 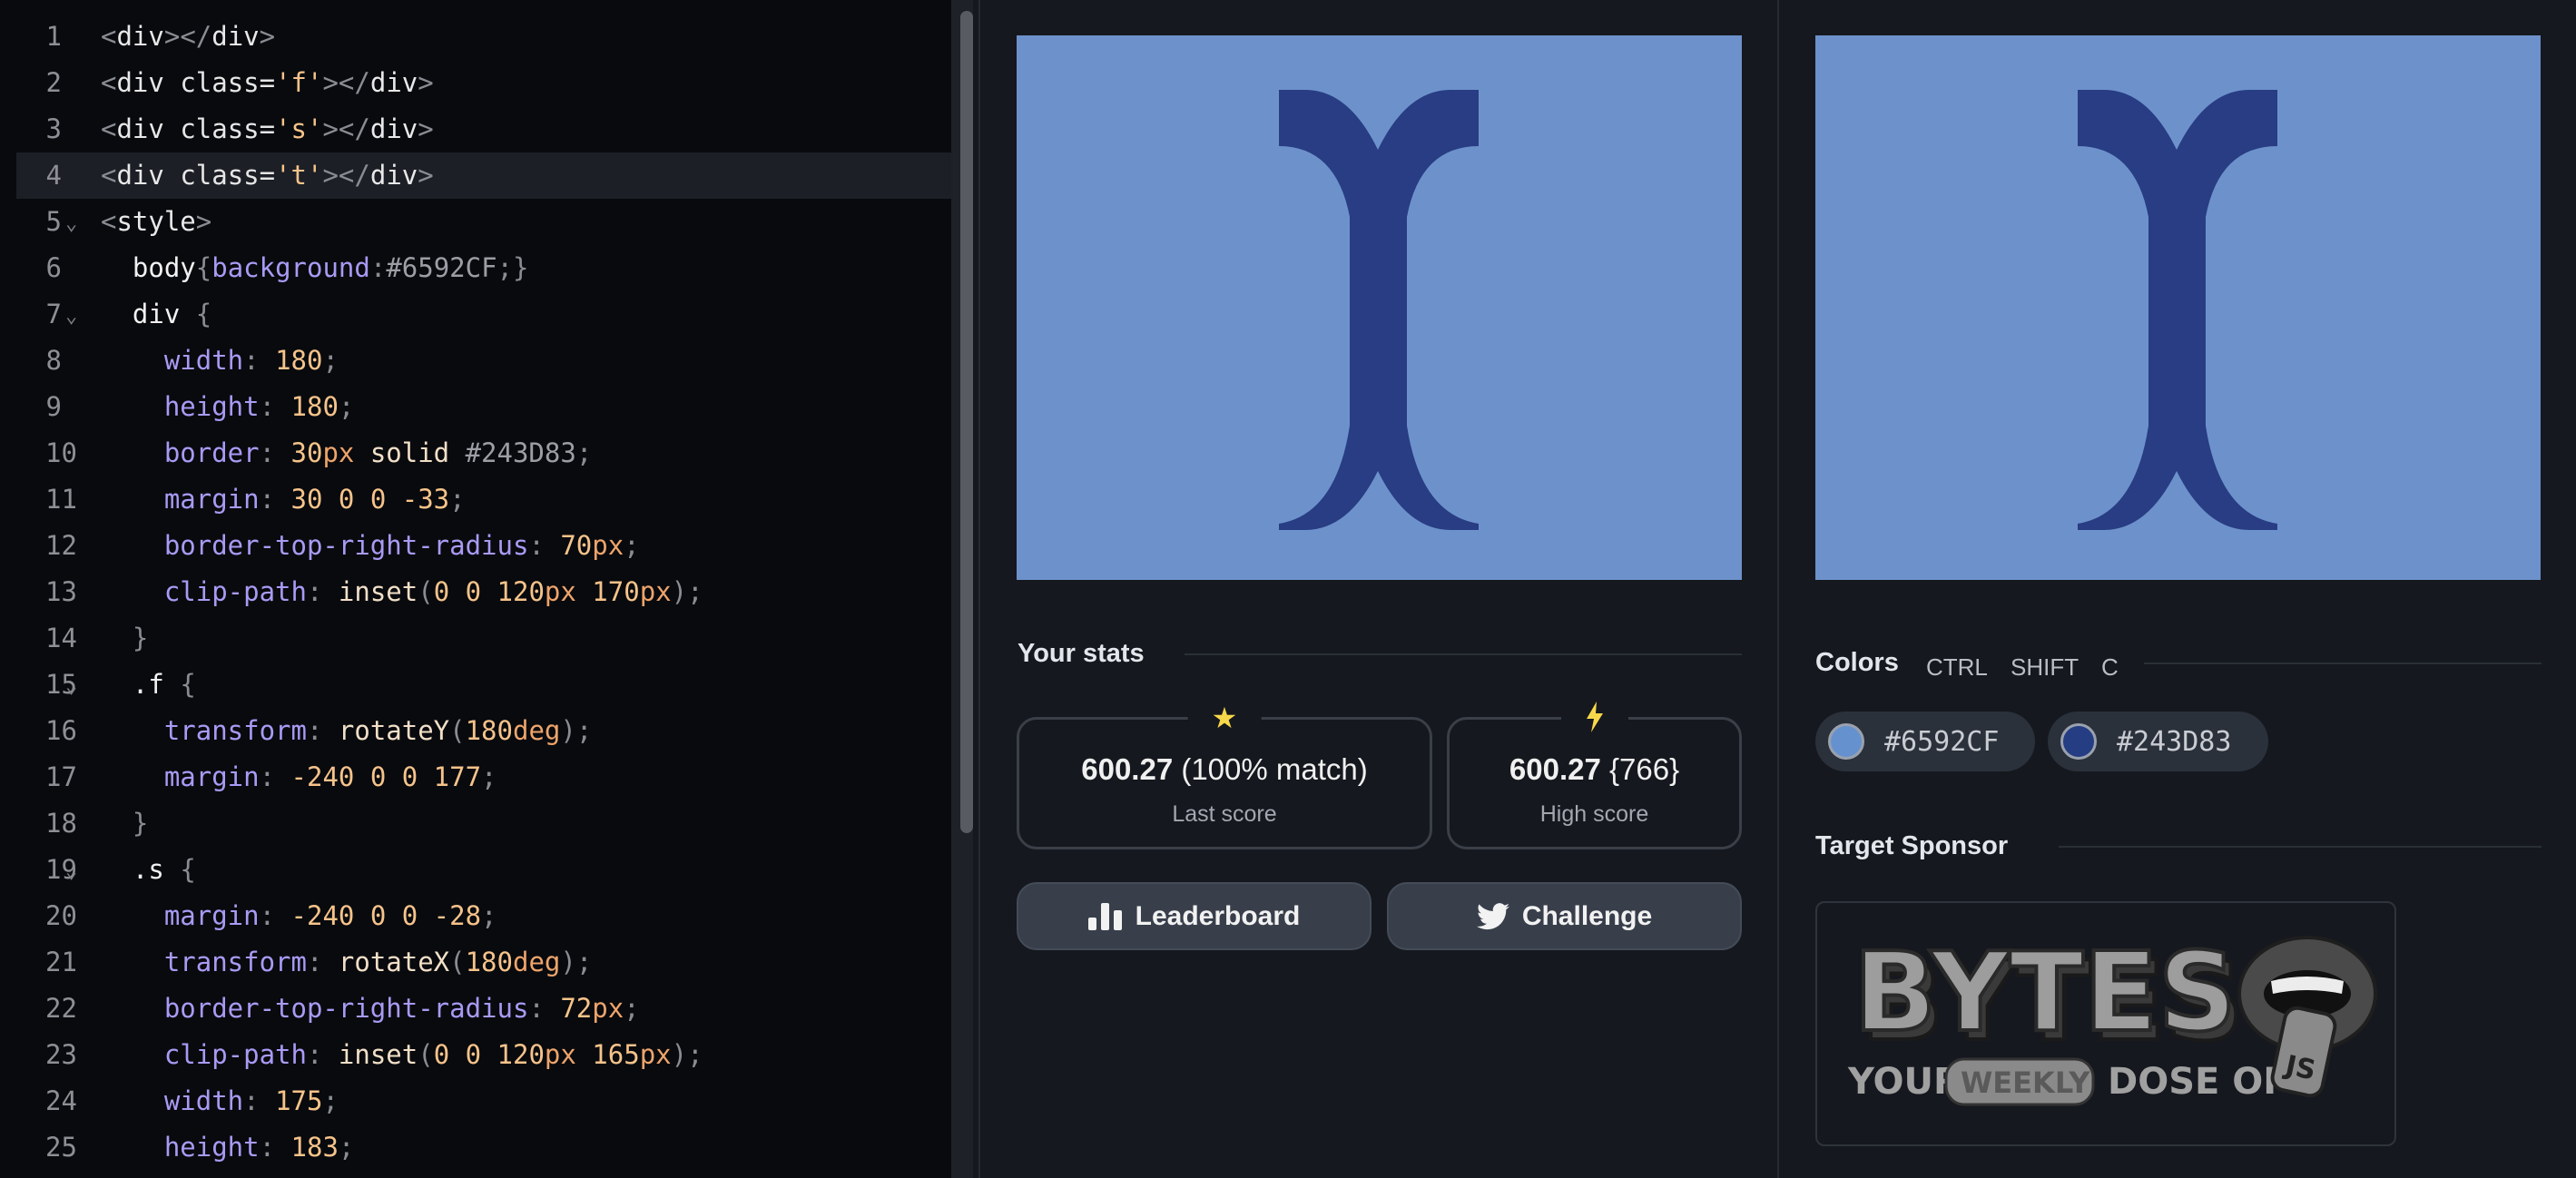 What do you see at coordinates (188, 36) in the screenshot?
I see `code-text: <div></div>` at bounding box center [188, 36].